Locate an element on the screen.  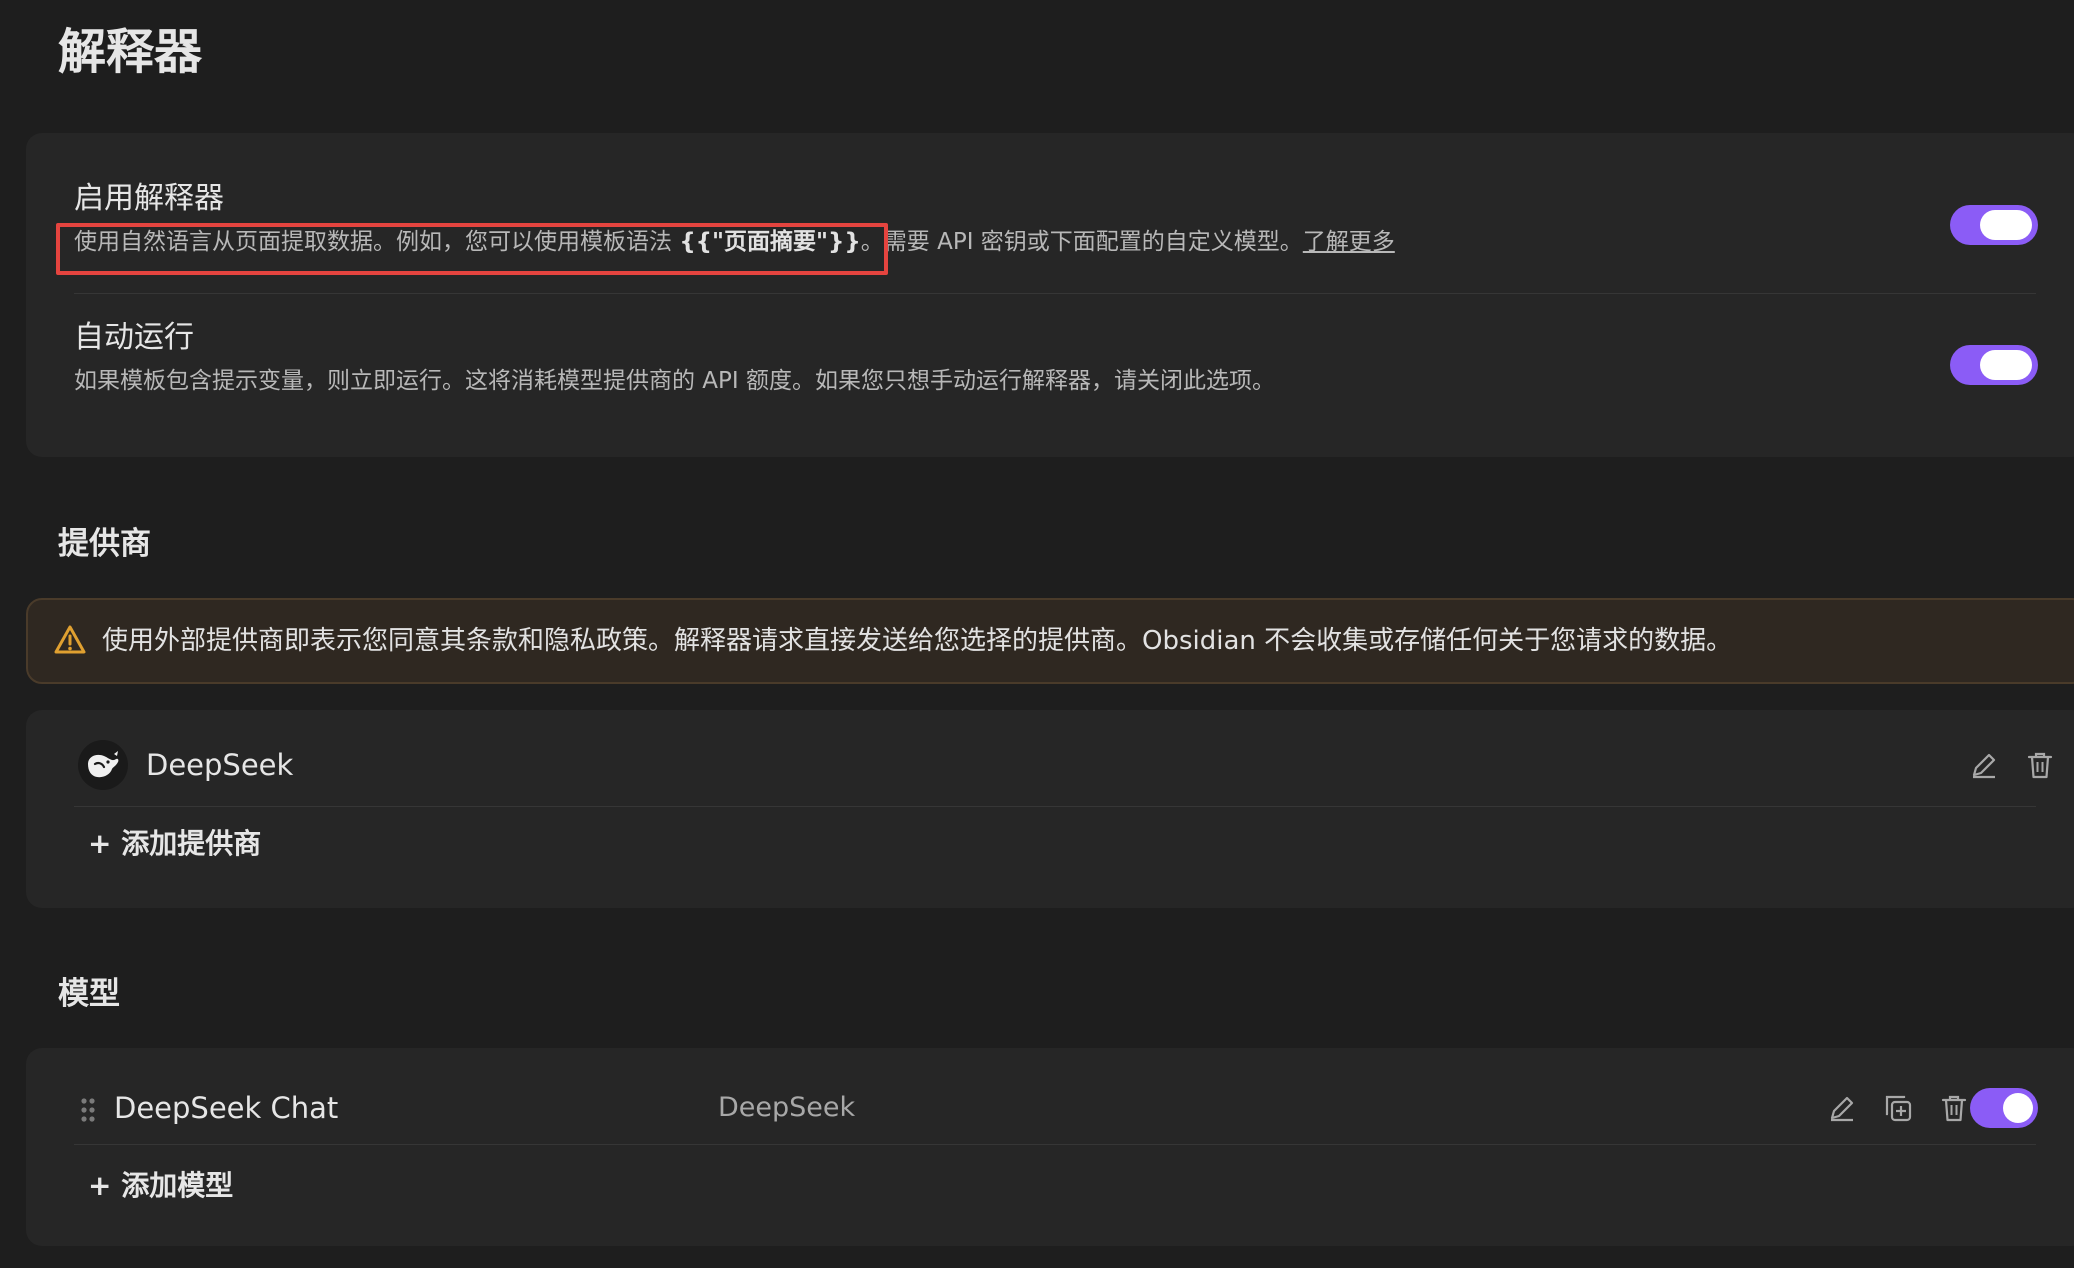
setting-enable-name: 启用解释器 is located at coordinates (149, 198).